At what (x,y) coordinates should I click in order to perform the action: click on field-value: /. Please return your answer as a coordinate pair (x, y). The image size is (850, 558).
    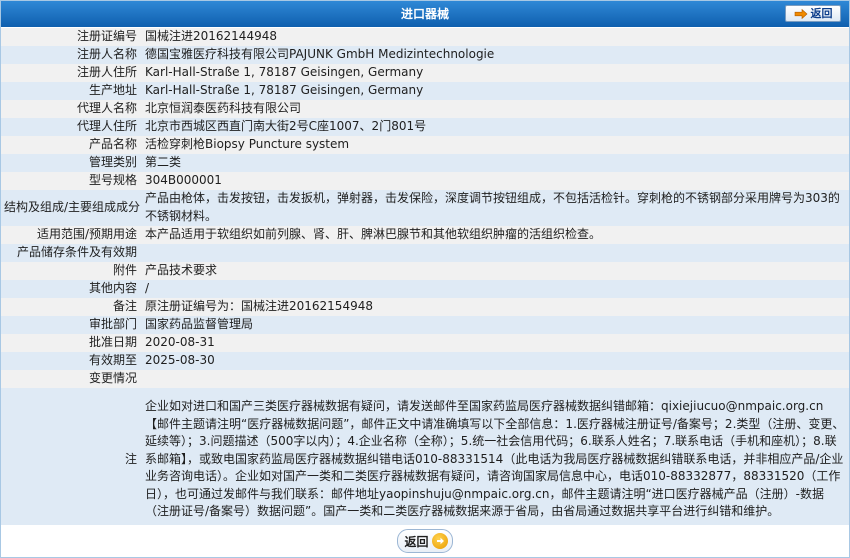
    Looking at the image, I should click on (495, 289).